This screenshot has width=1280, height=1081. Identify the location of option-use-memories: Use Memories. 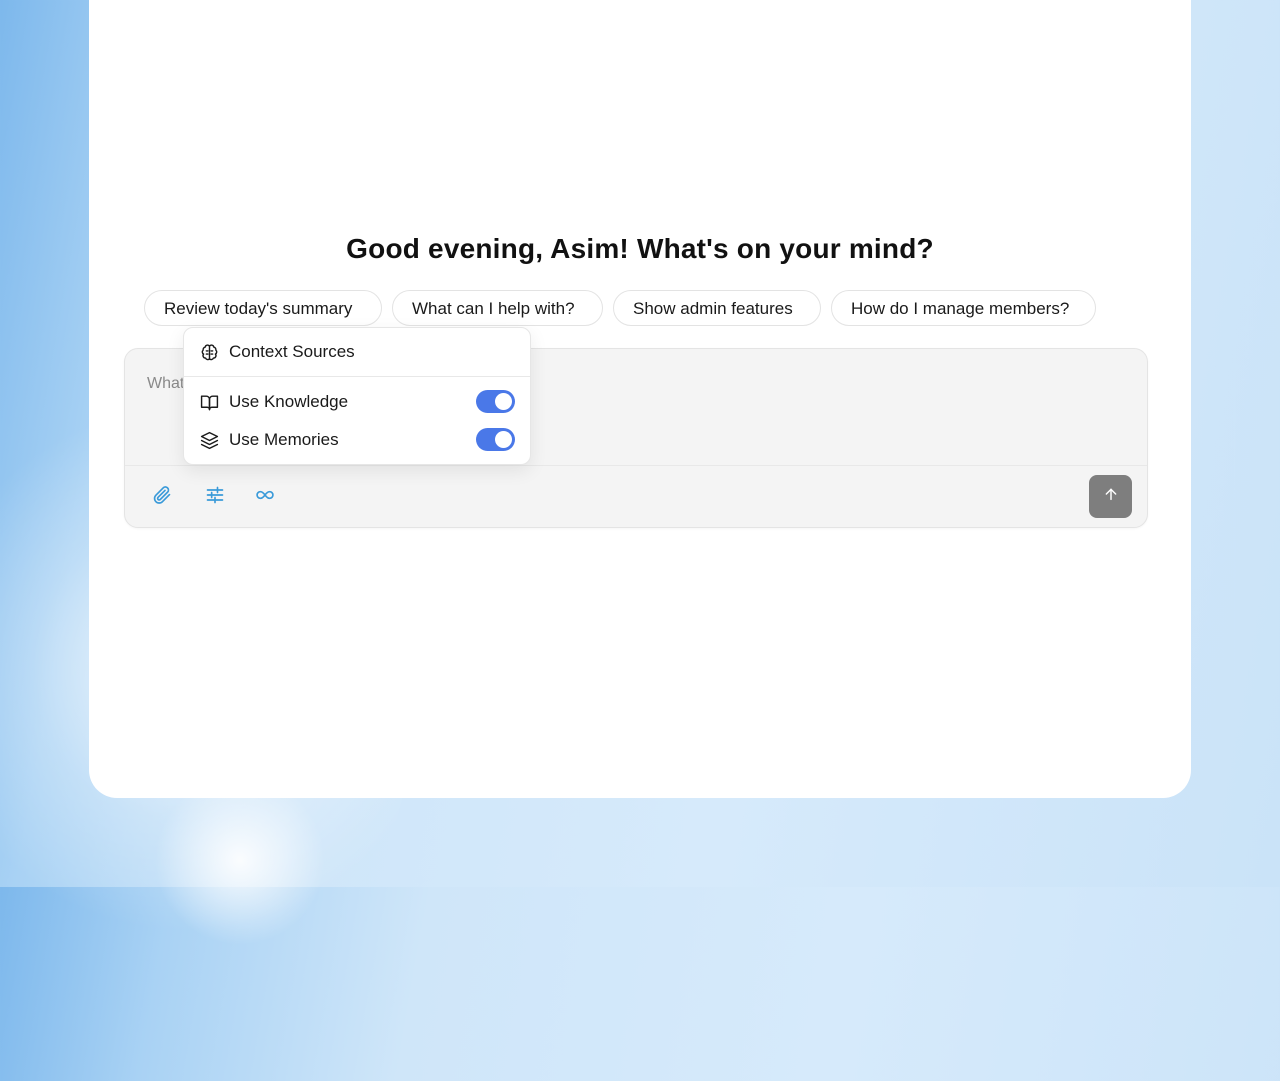
(357, 440).